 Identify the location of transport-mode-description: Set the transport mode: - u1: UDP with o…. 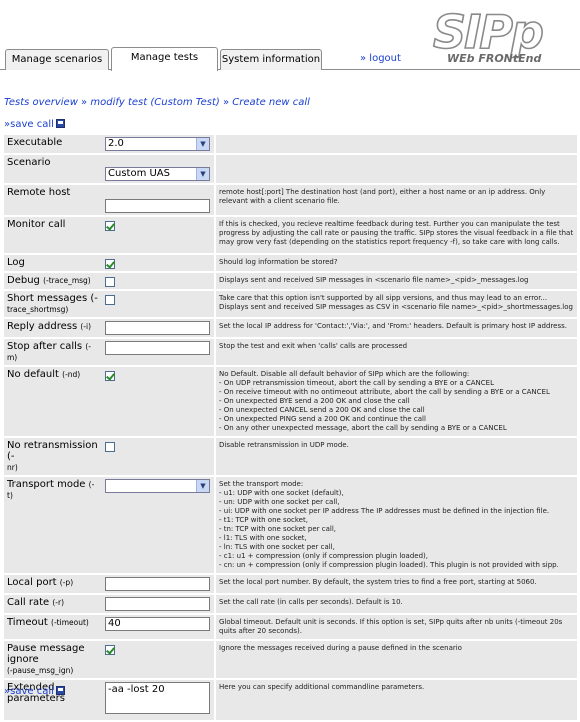
(396, 525).